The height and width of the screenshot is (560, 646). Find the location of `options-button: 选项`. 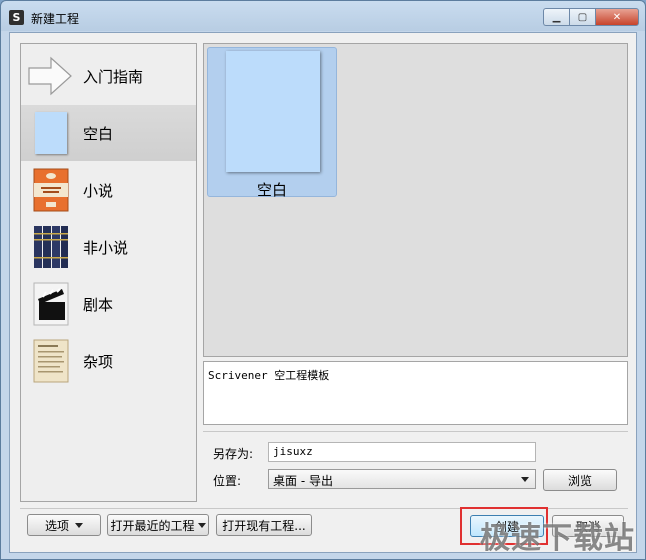

options-button: 选项 is located at coordinates (64, 525).